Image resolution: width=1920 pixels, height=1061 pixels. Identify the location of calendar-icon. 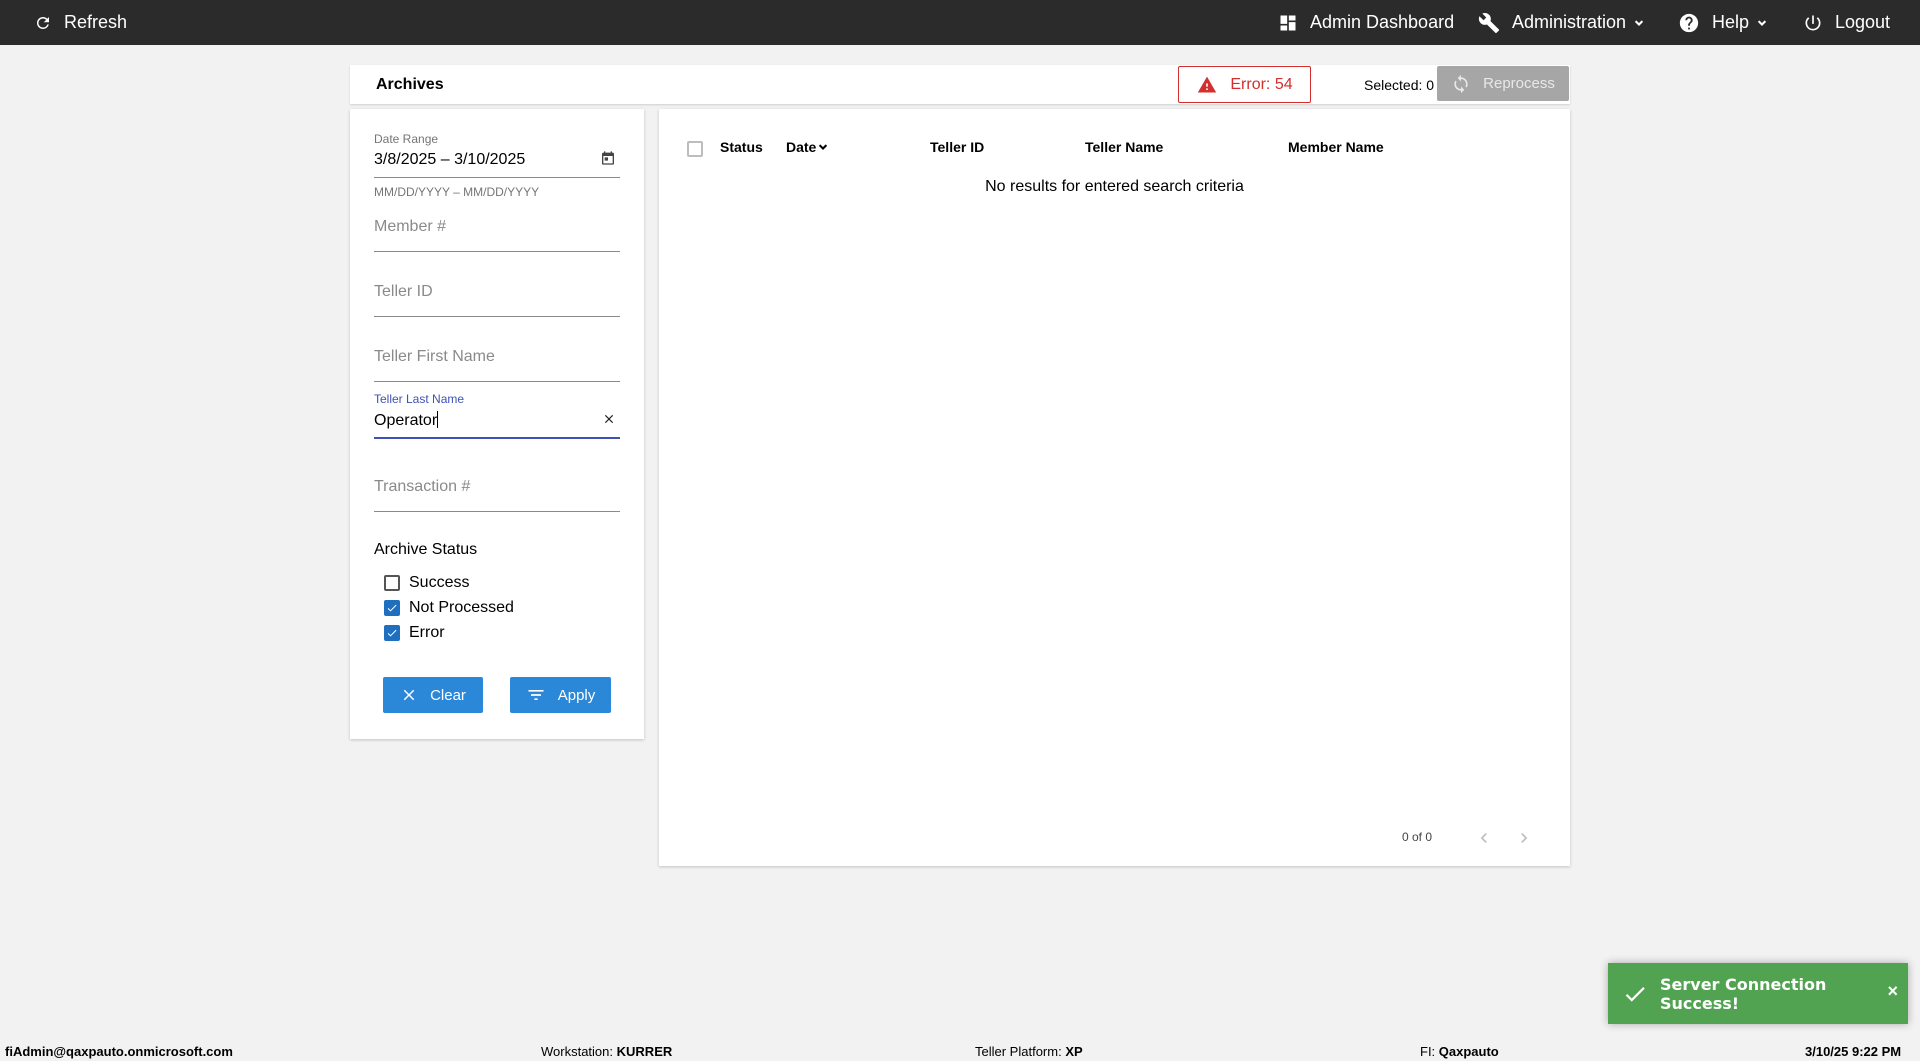
(608, 160).